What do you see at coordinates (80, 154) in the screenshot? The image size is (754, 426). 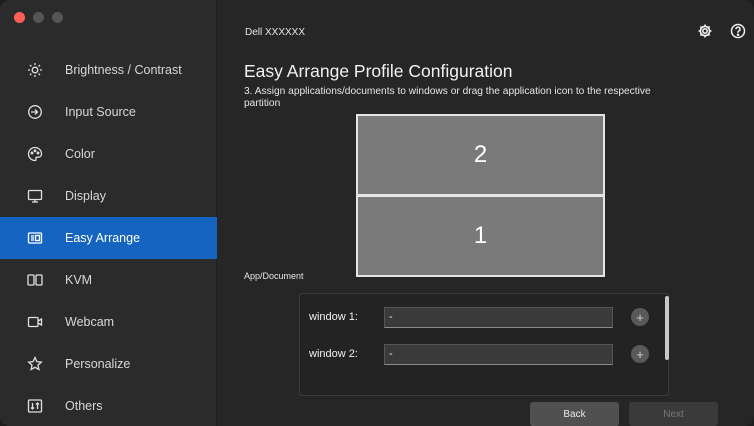 I see `sidebar-item-label: Color` at bounding box center [80, 154].